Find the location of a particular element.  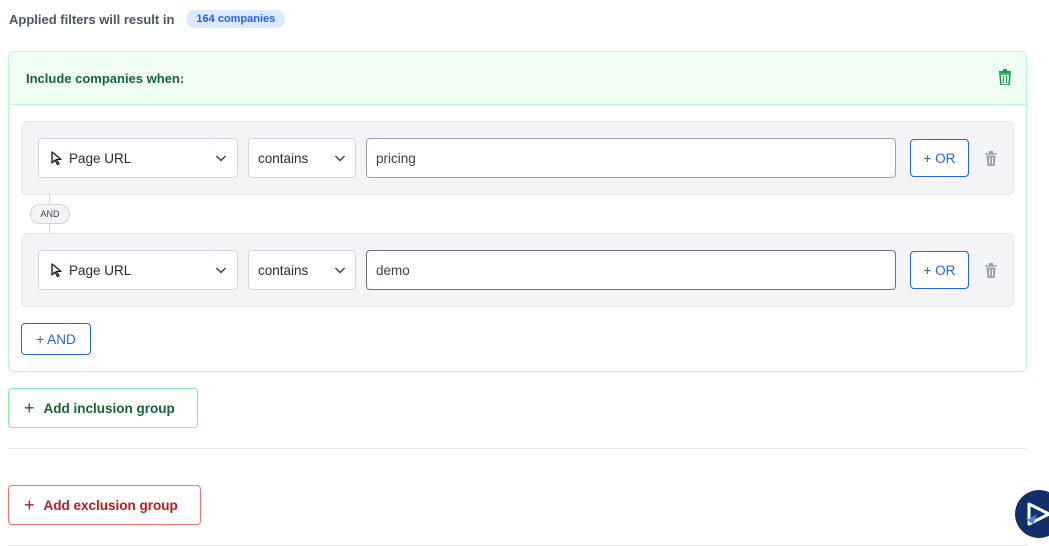

add-inclusion-group-label: Add inclusion group is located at coordinates (109, 408).